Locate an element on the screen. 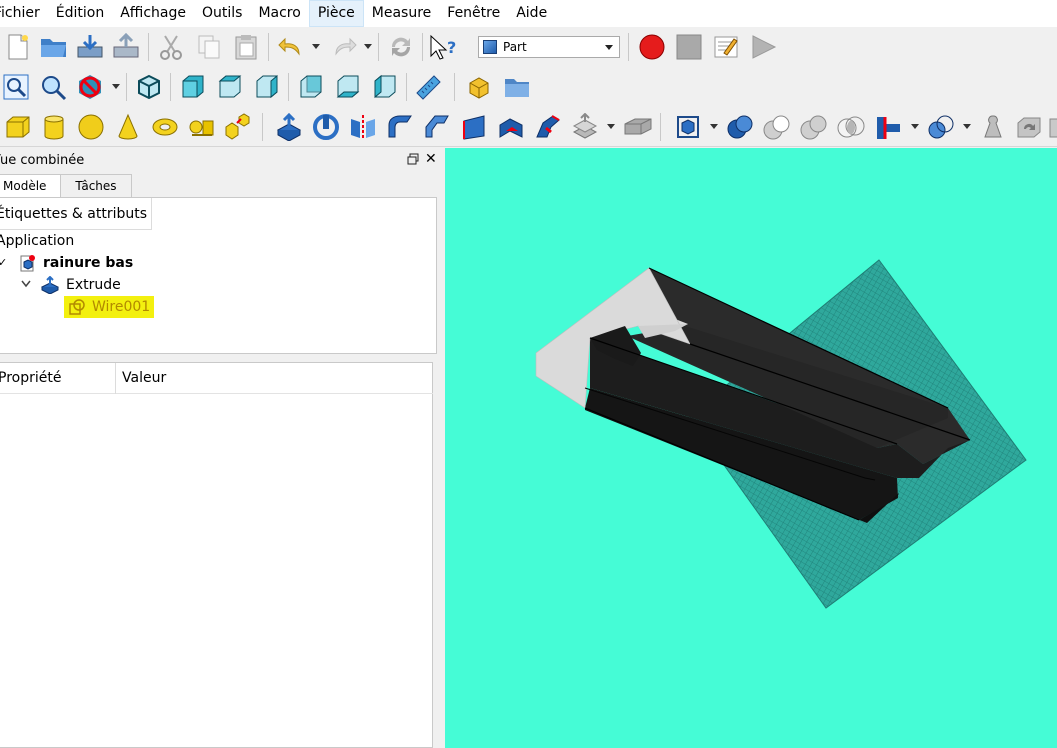 The image size is (1057, 748). undo-dropdown is located at coordinates (316, 46).